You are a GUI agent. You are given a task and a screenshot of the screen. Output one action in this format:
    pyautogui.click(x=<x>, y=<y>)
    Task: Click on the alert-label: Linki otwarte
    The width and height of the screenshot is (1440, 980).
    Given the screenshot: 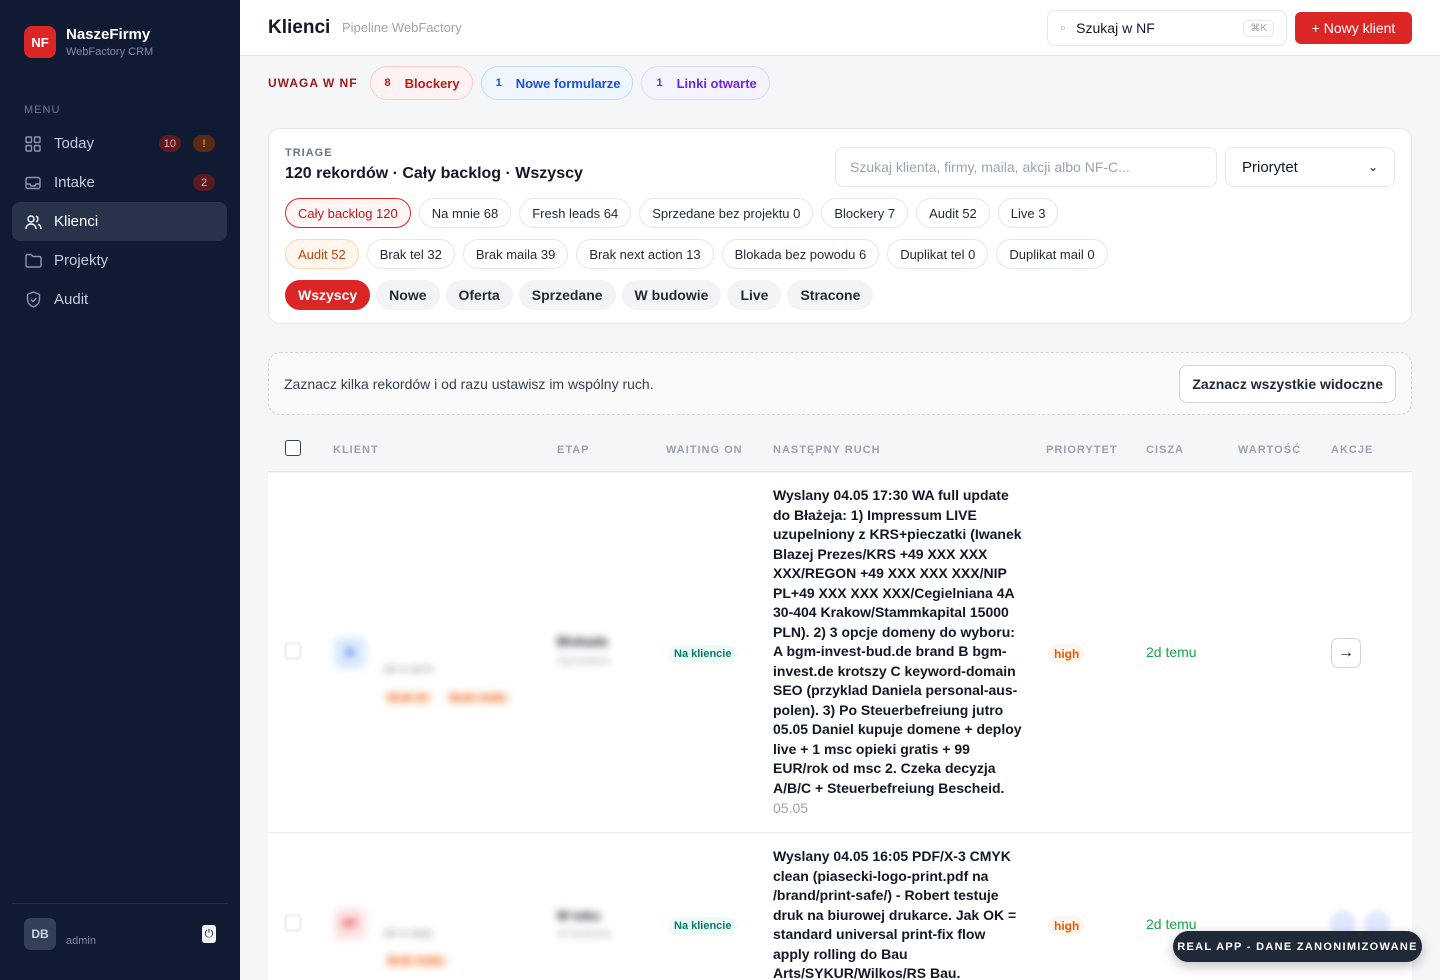 What is the action you would take?
    pyautogui.click(x=716, y=83)
    